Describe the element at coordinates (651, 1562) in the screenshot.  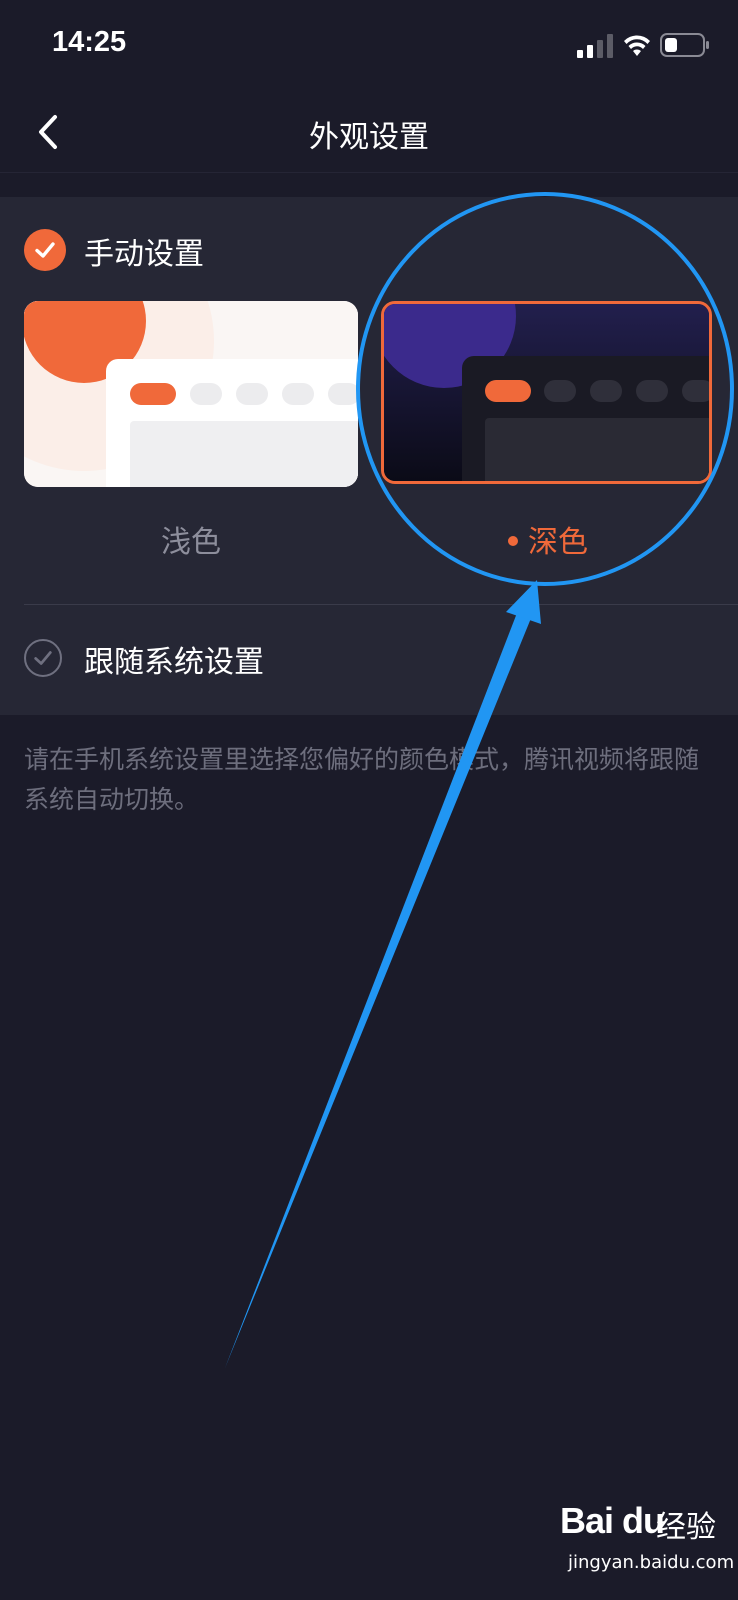
I see `watermark-url: jingyan.baidu.com` at that location.